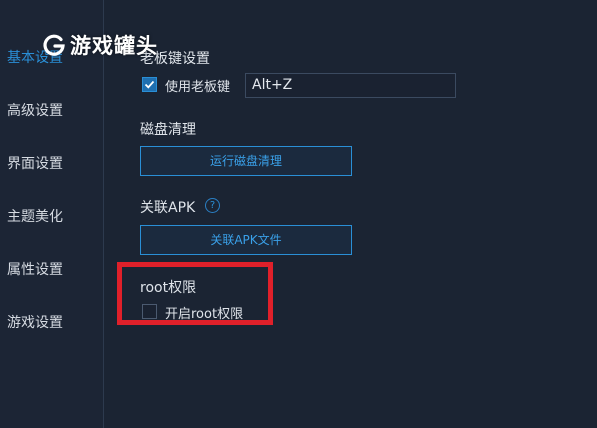 The width and height of the screenshot is (597, 428). I want to click on sidebar-item-basic-settings: 基本设置, so click(35, 57).